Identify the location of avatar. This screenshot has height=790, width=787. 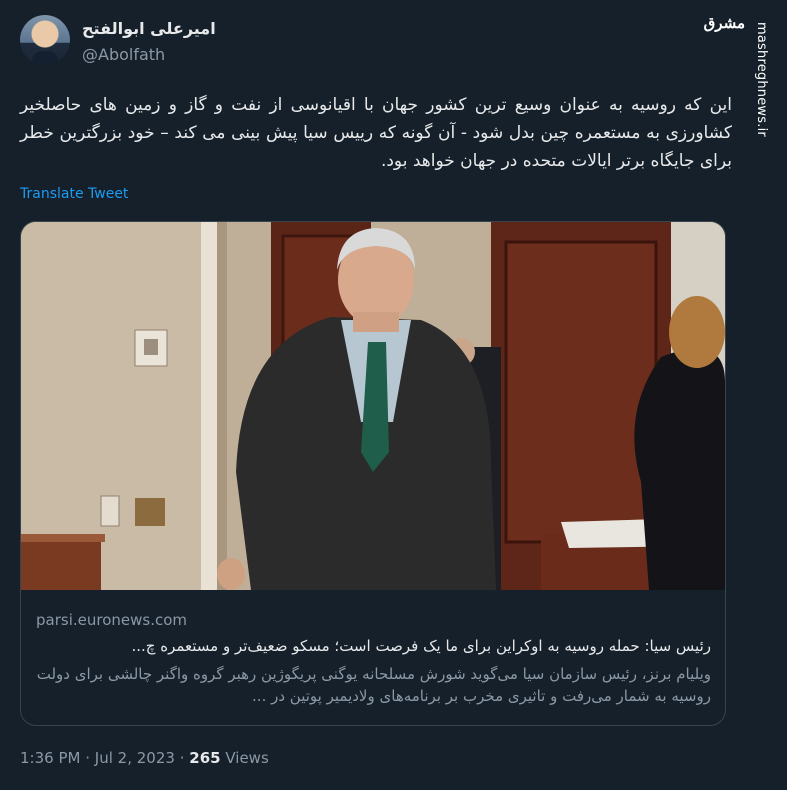
(45, 40).